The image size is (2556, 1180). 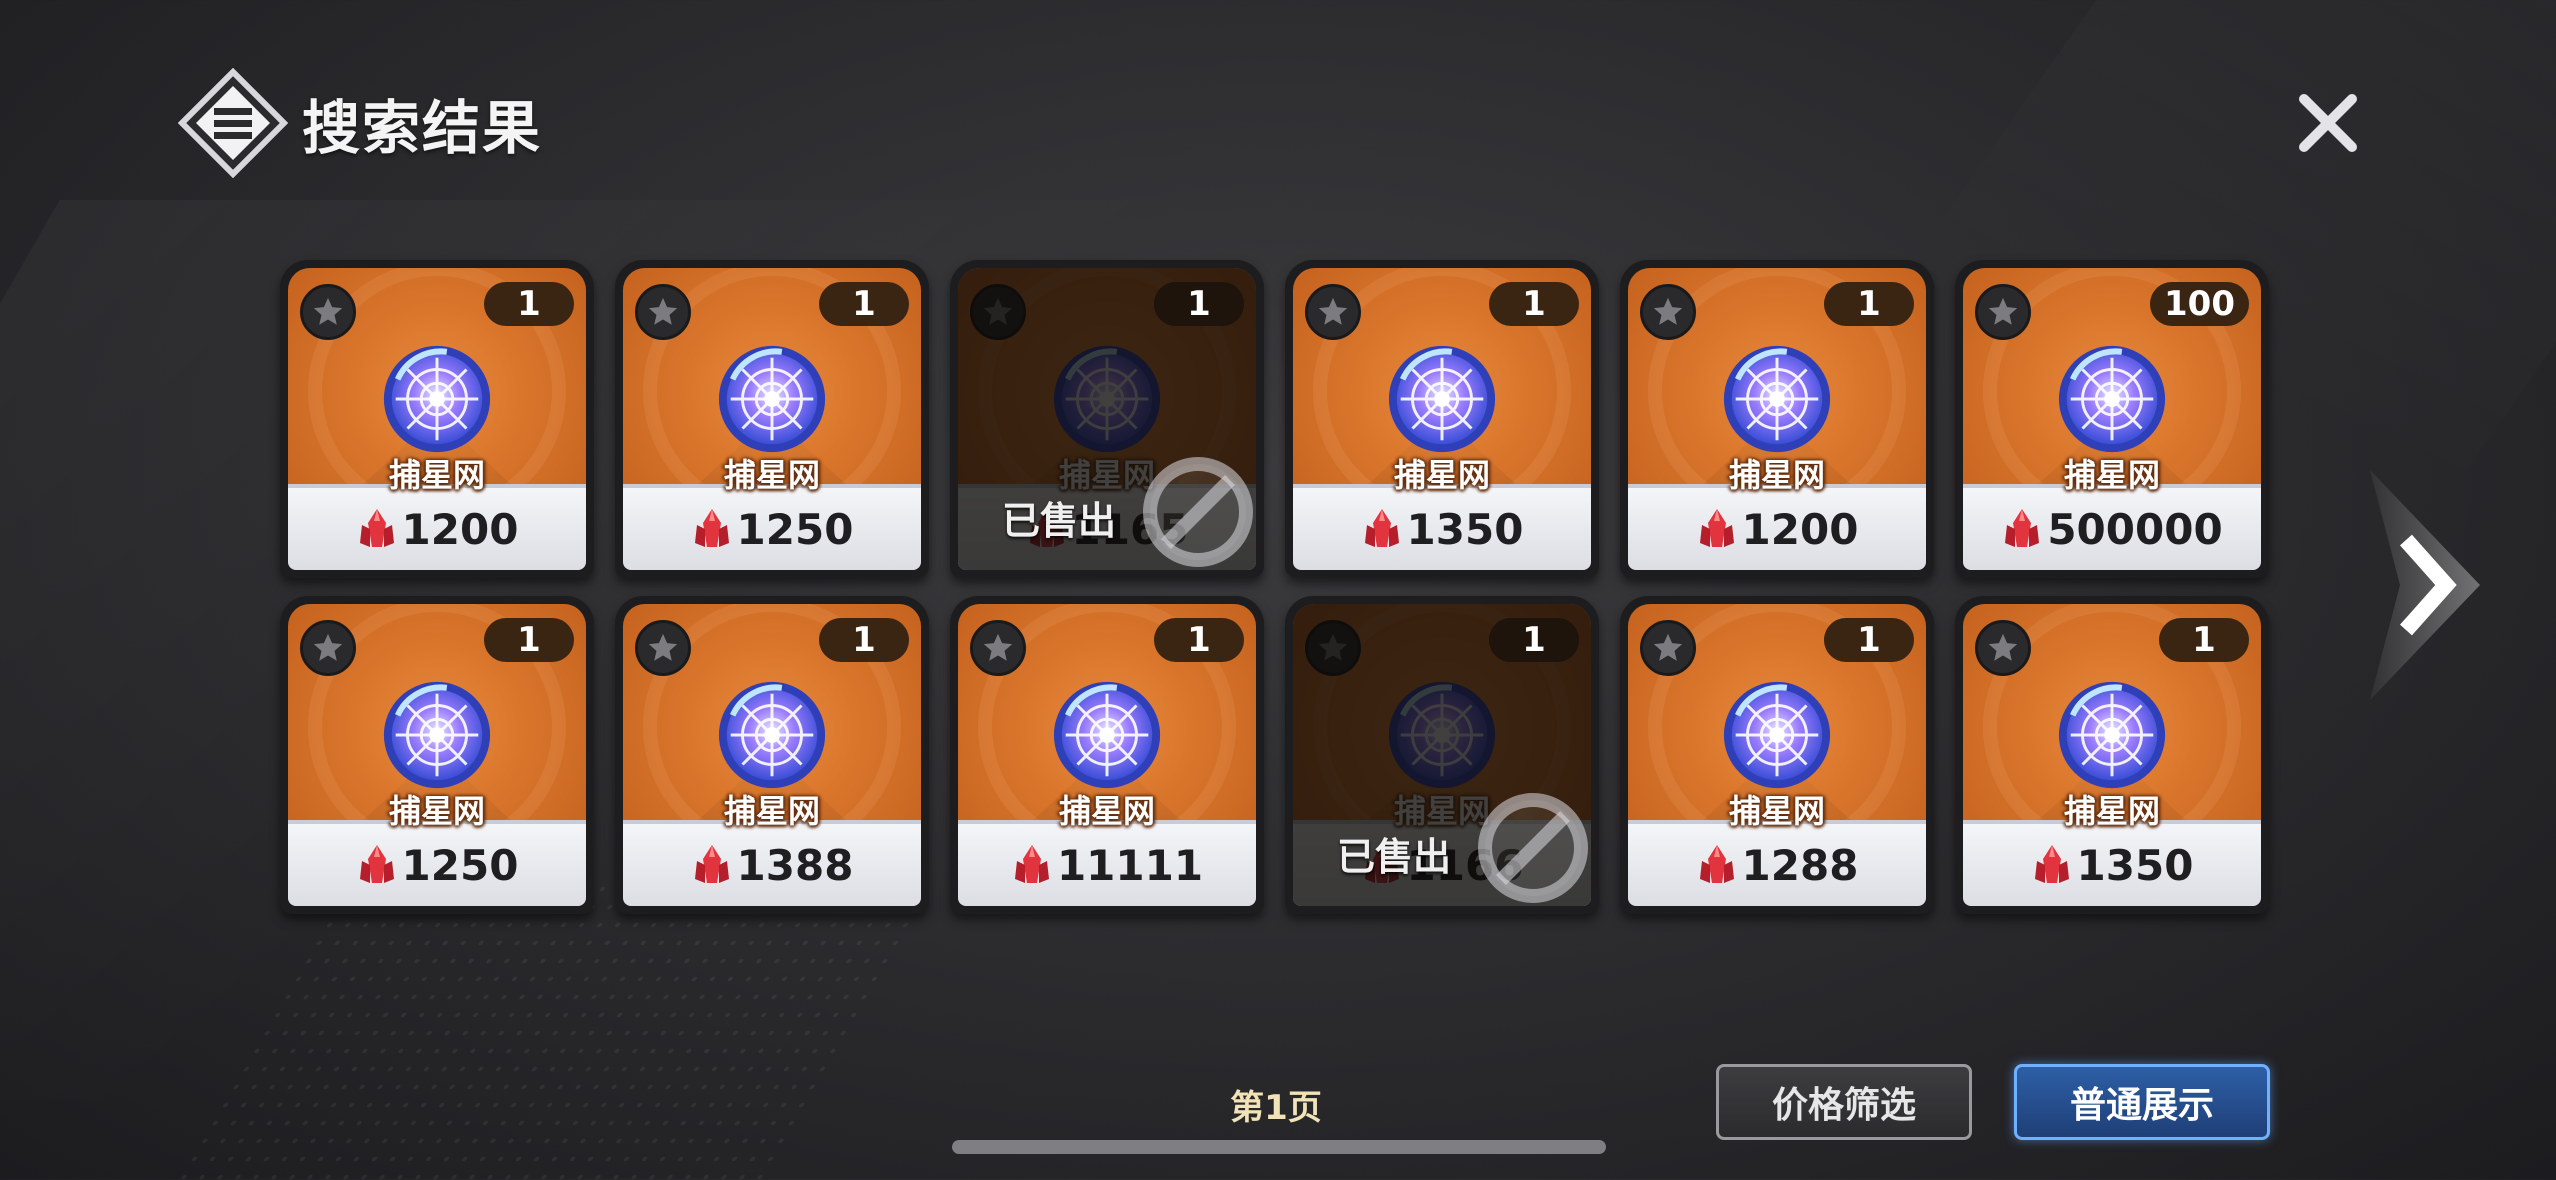 I want to click on price-row: 1388, so click(x=772, y=865).